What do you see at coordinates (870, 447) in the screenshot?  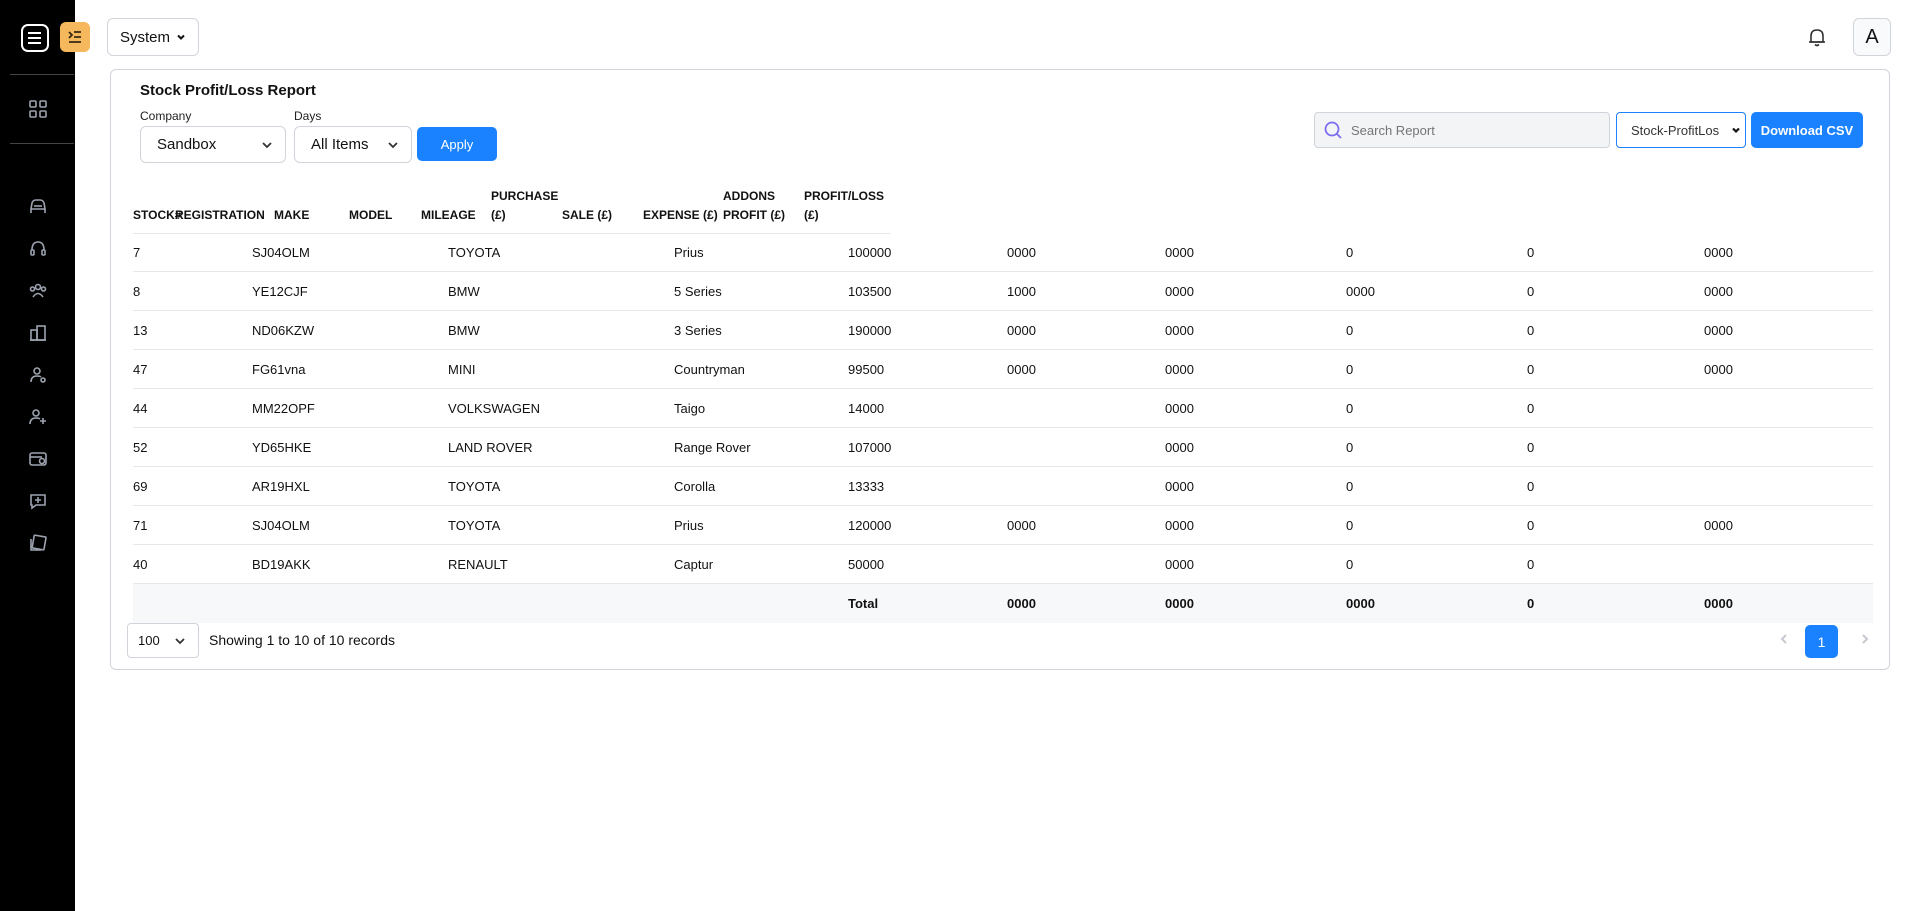 I see `mileage-cell: 107000` at bounding box center [870, 447].